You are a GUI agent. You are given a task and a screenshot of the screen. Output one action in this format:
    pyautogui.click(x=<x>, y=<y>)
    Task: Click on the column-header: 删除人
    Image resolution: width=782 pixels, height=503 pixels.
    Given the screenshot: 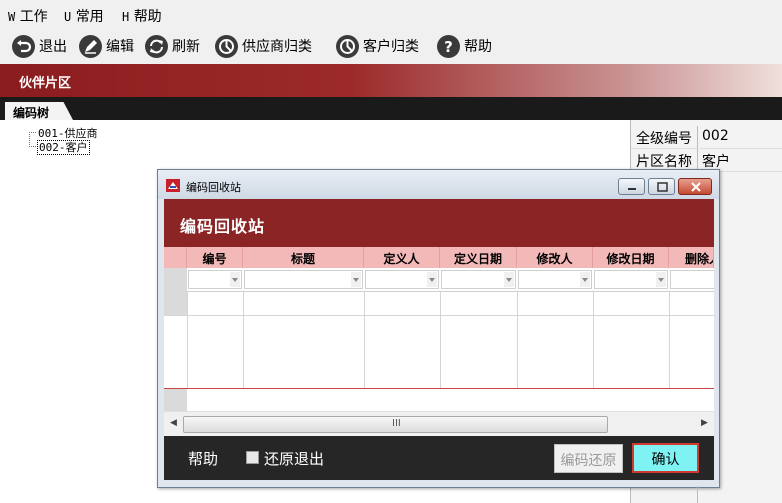 What is the action you would take?
    pyautogui.click(x=691, y=257)
    